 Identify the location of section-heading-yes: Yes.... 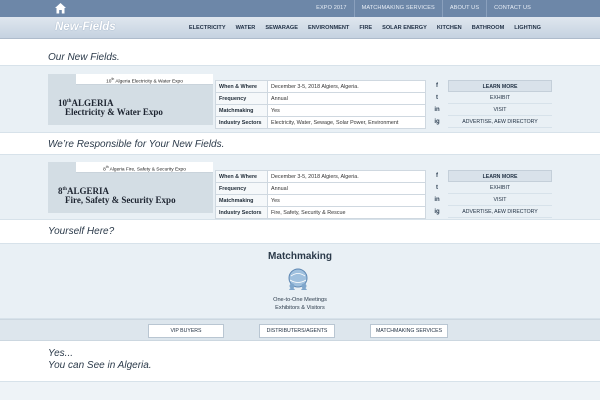
(61, 353).